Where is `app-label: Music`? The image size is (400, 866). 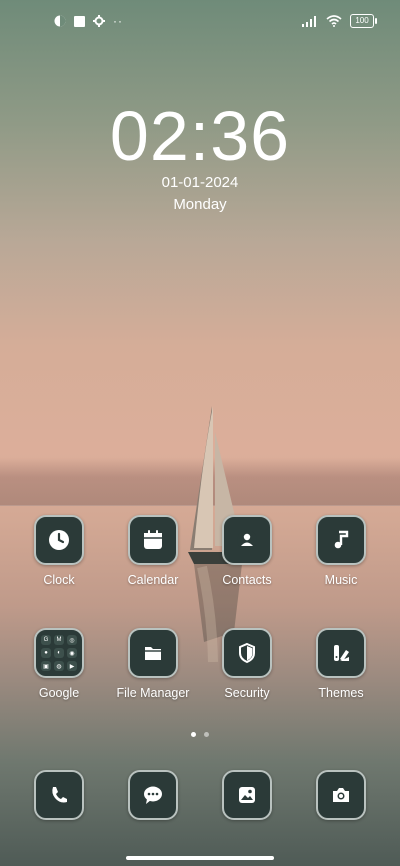
app-label: Music is located at coordinates (341, 580).